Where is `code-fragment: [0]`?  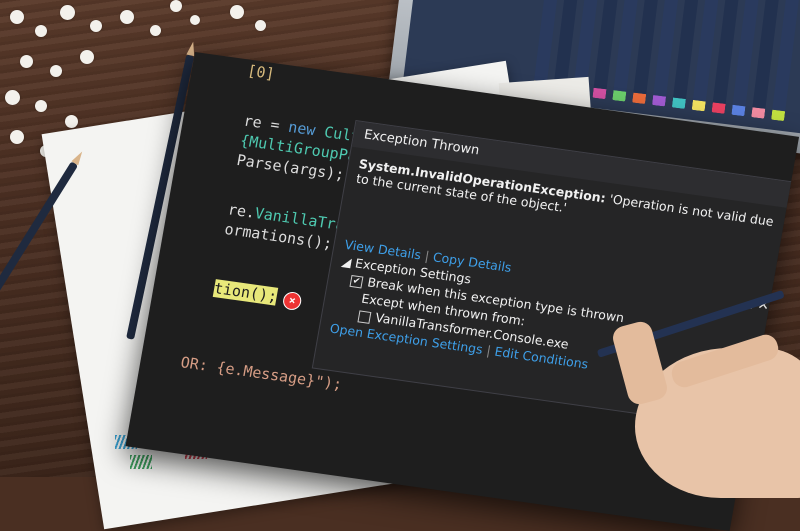 code-fragment: [0] is located at coordinates (260, 72).